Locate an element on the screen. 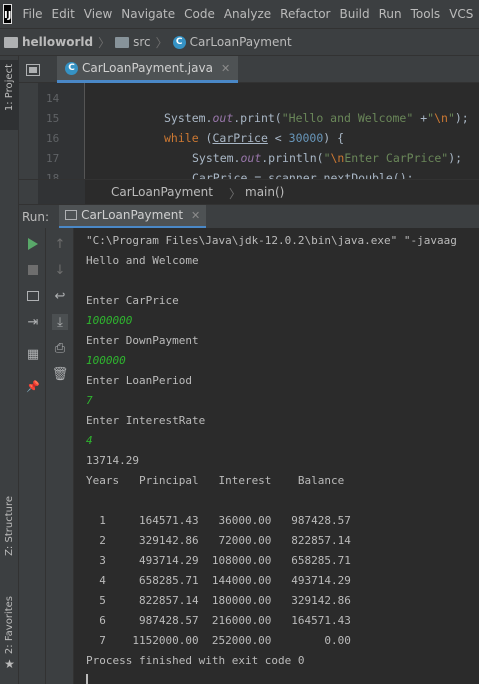  print-icon: ⎙ is located at coordinates (60, 348).